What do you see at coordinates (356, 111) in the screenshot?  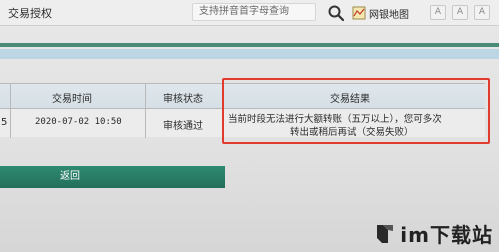 I see `result-highlight-box` at bounding box center [356, 111].